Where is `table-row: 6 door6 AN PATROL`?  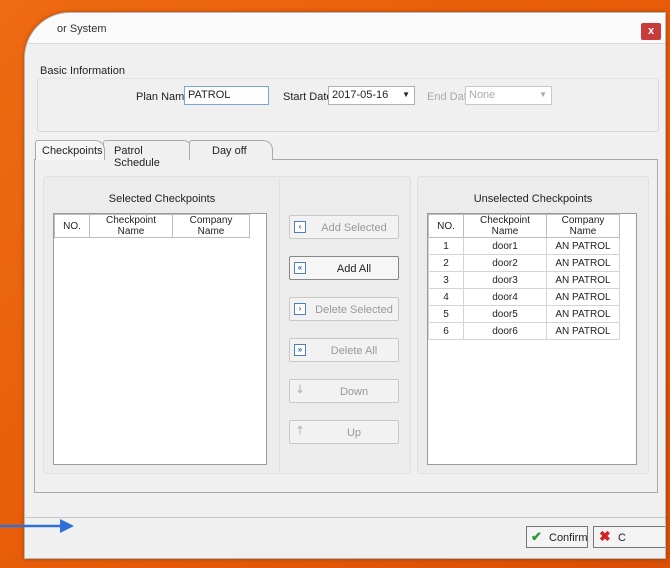
table-row: 6 door6 AN PATROL is located at coordinates (524, 331).